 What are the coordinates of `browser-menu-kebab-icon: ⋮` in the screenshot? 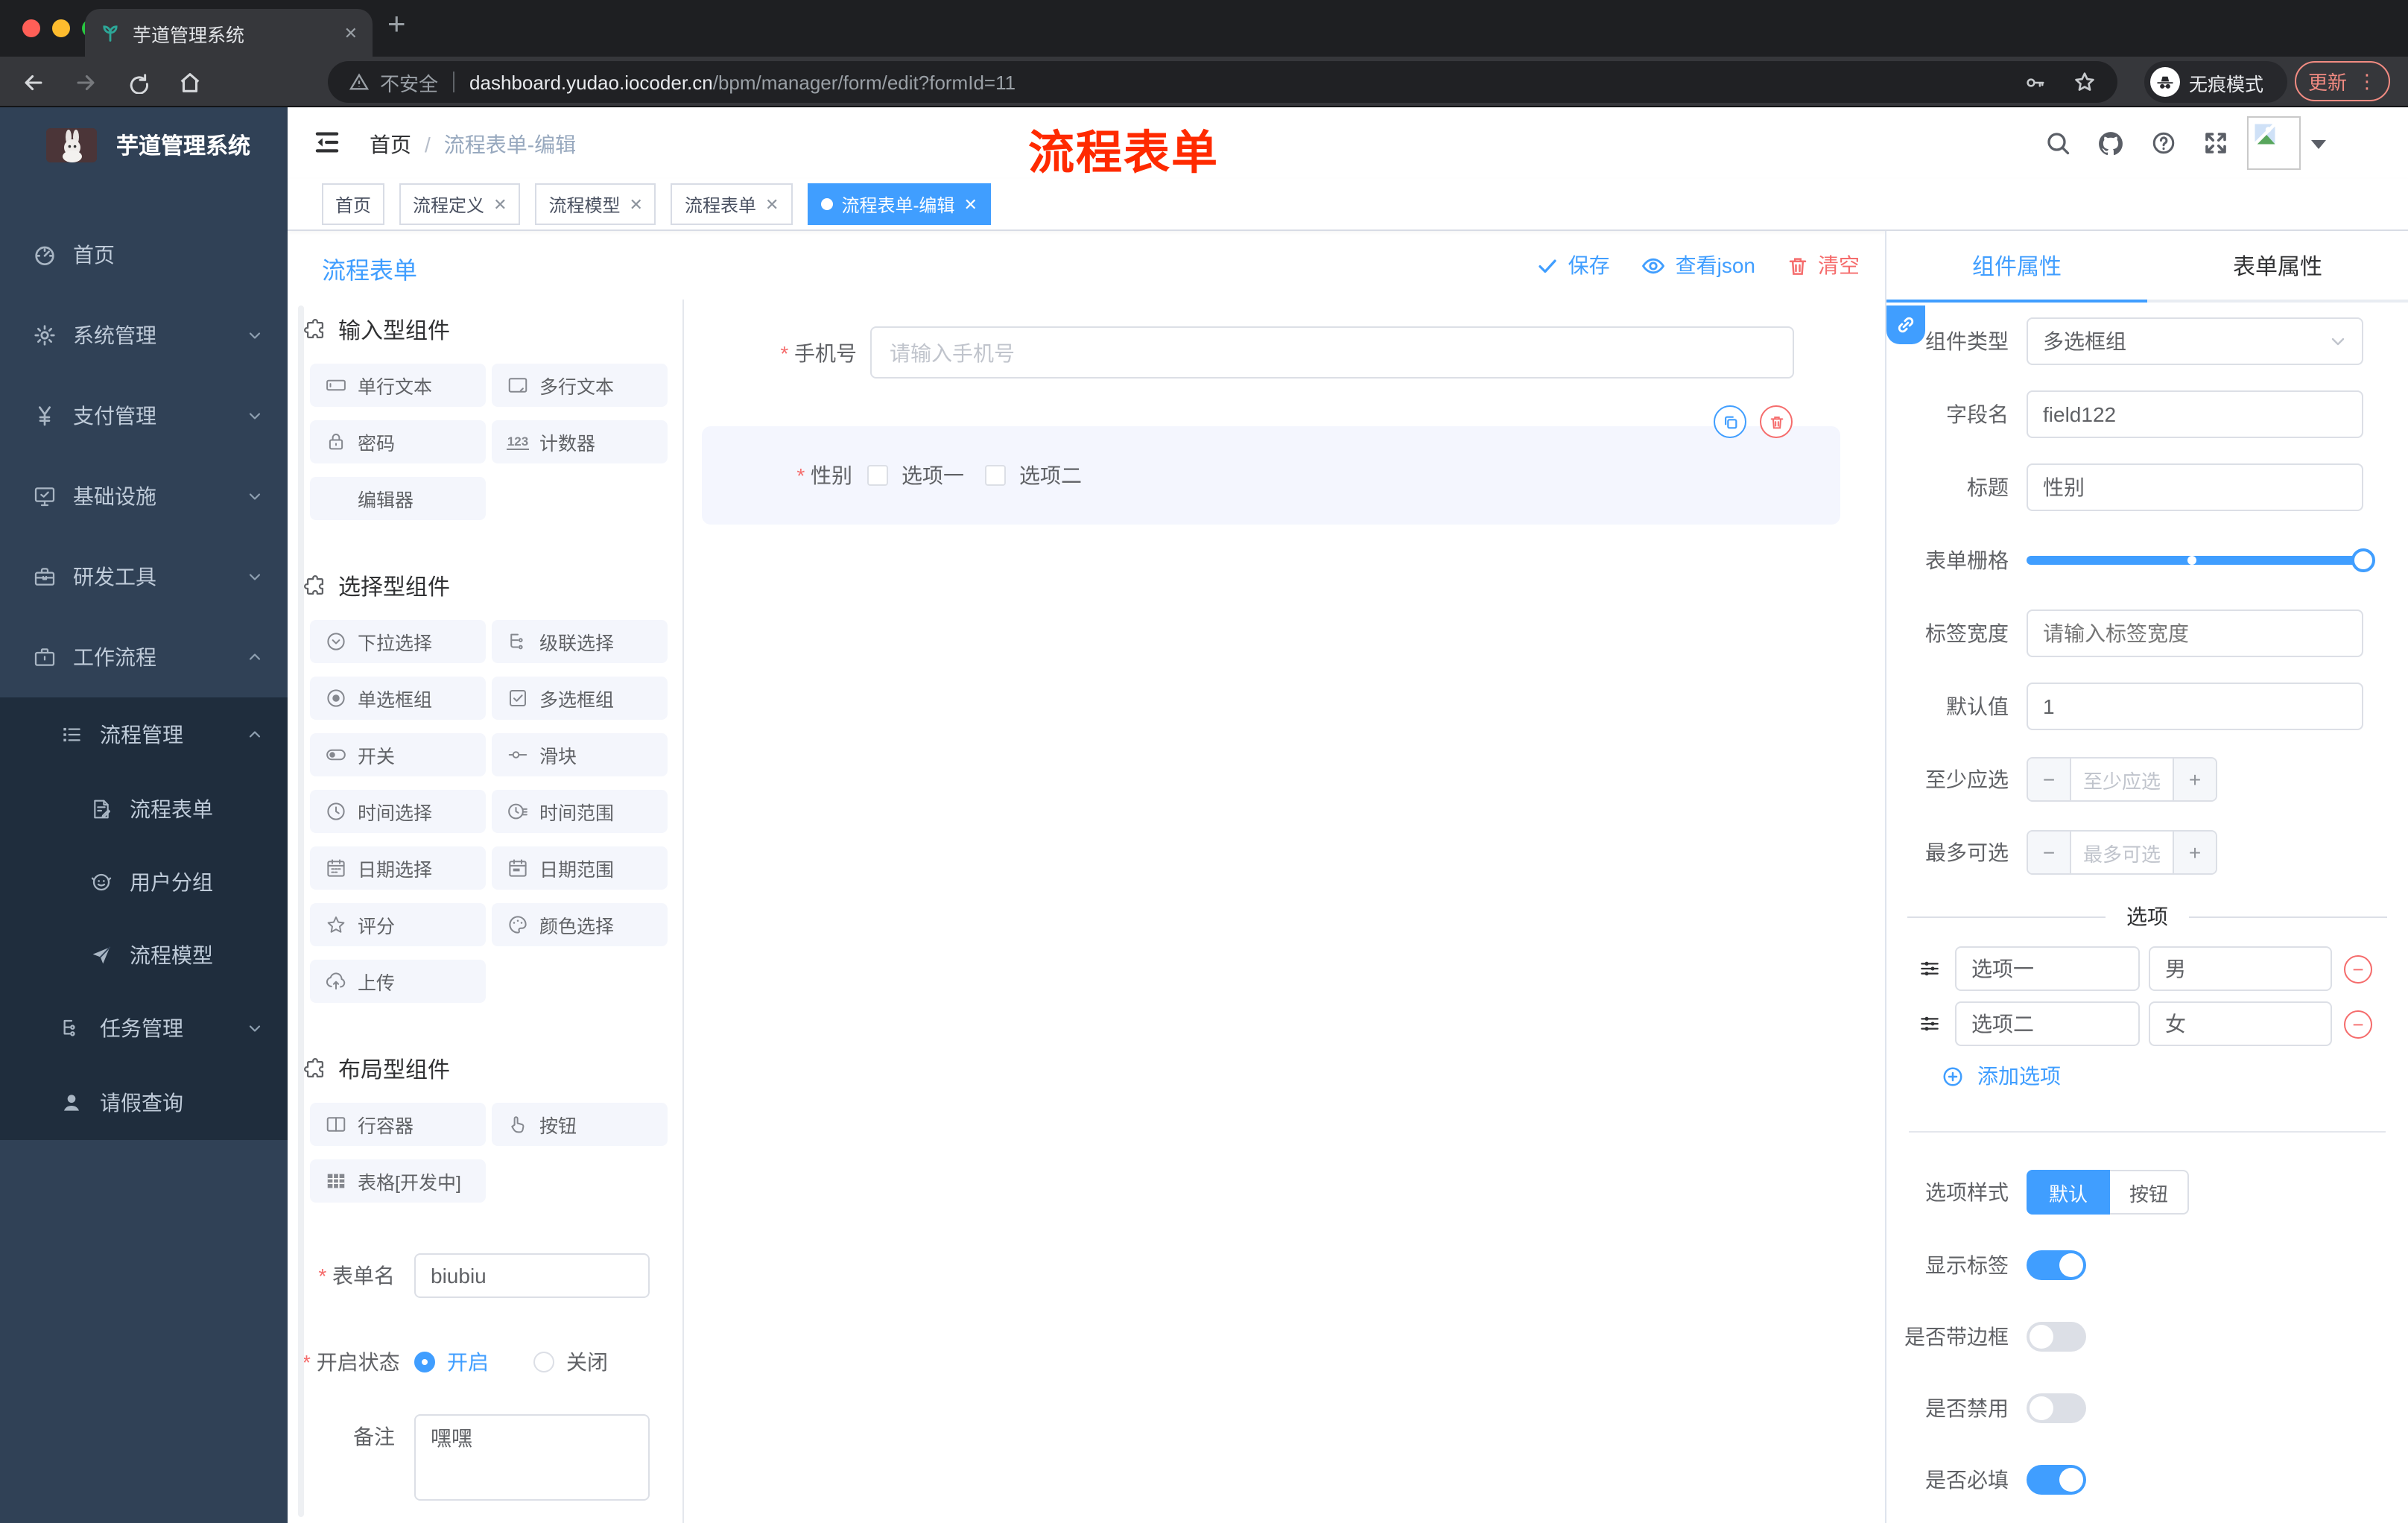 It's located at (2367, 81).